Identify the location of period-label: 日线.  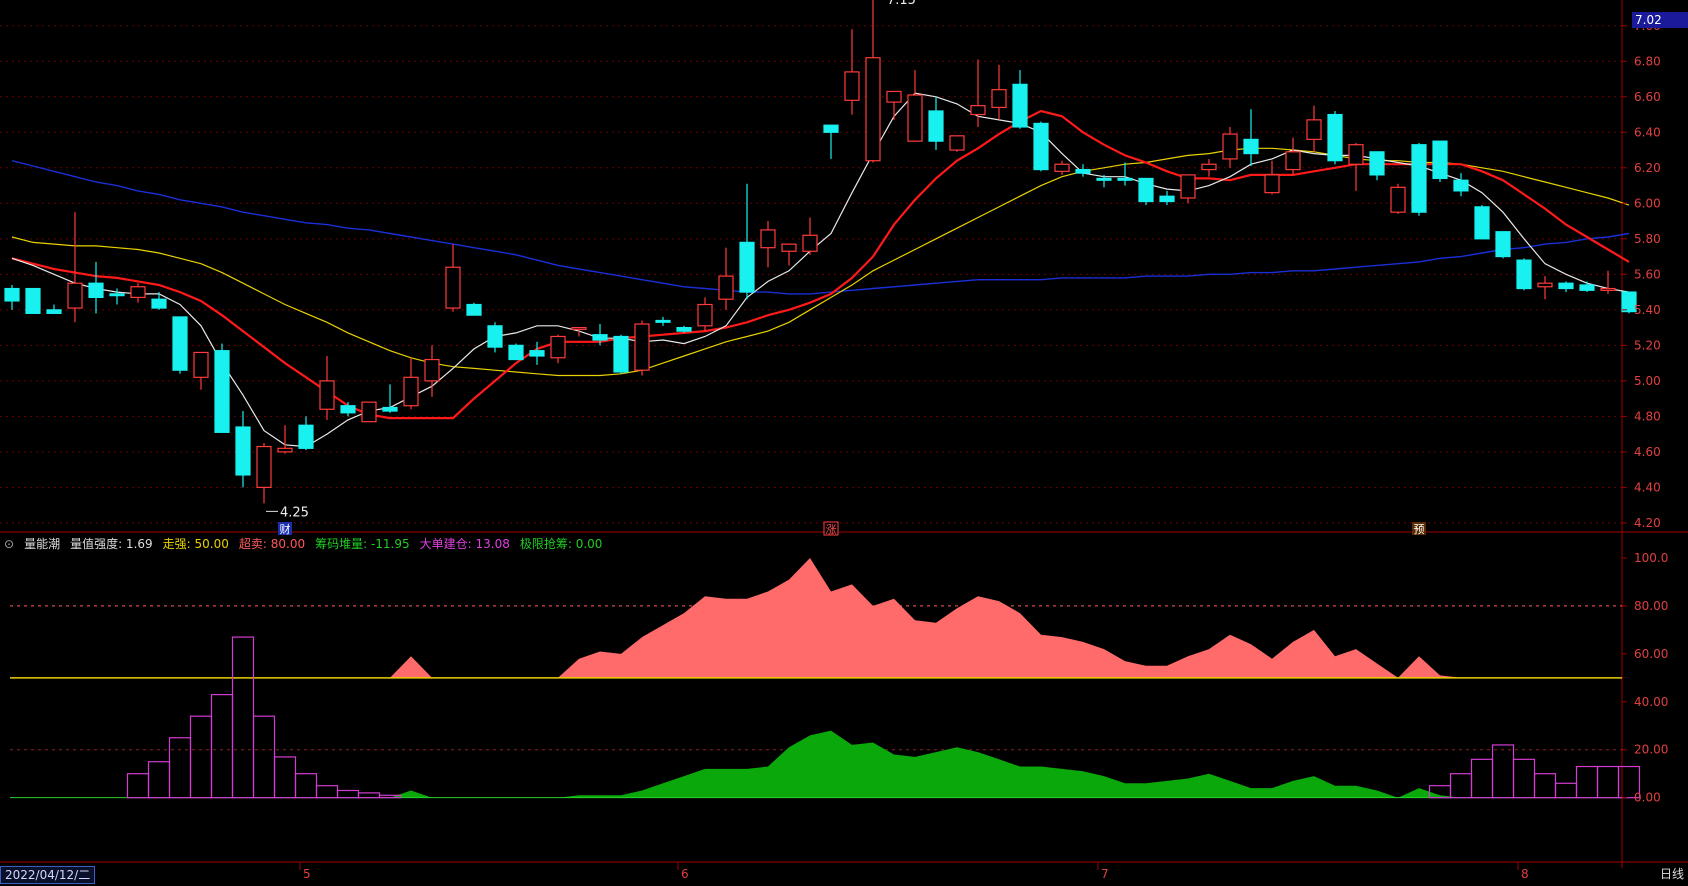
(1672, 874).